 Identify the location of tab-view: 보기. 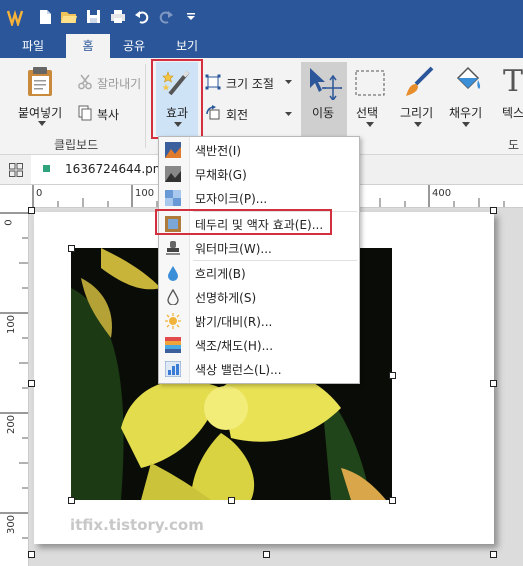
(187, 46).